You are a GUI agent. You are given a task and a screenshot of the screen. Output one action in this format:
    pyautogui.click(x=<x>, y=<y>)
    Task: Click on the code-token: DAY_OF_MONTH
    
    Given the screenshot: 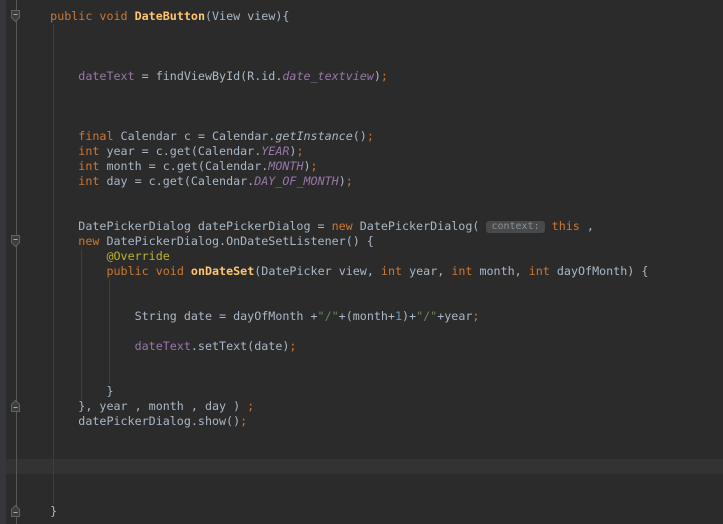 What is the action you would take?
    pyautogui.click(x=296, y=181)
    